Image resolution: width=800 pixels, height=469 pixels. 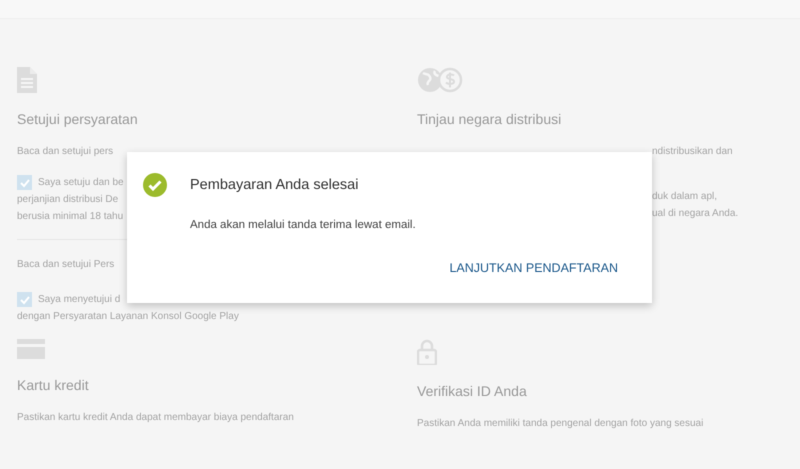 What do you see at coordinates (81, 183) in the screenshot?
I see `checkbox-label: Saya setuju dan be` at bounding box center [81, 183].